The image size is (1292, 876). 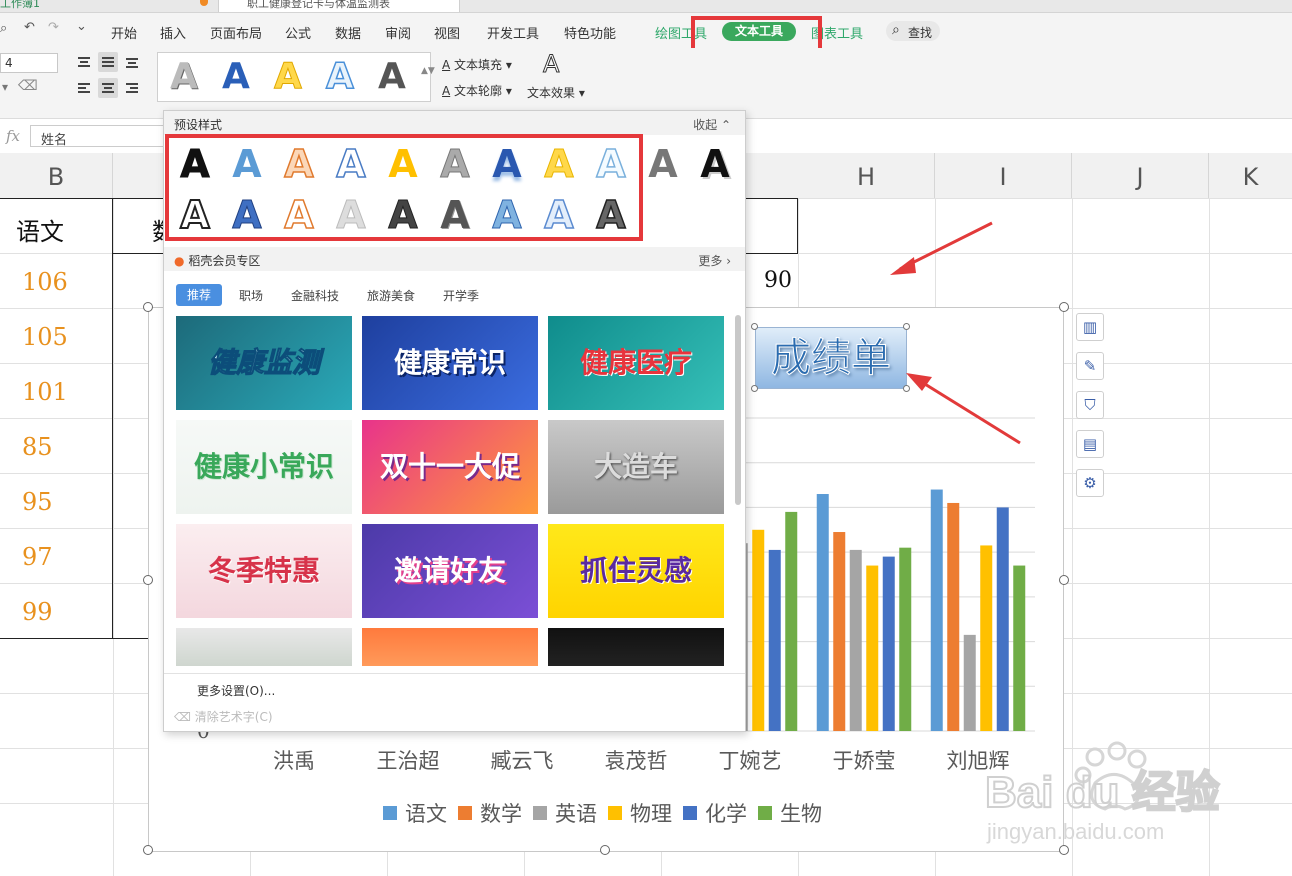 I want to click on gallery-style-1: A, so click(x=184, y=77).